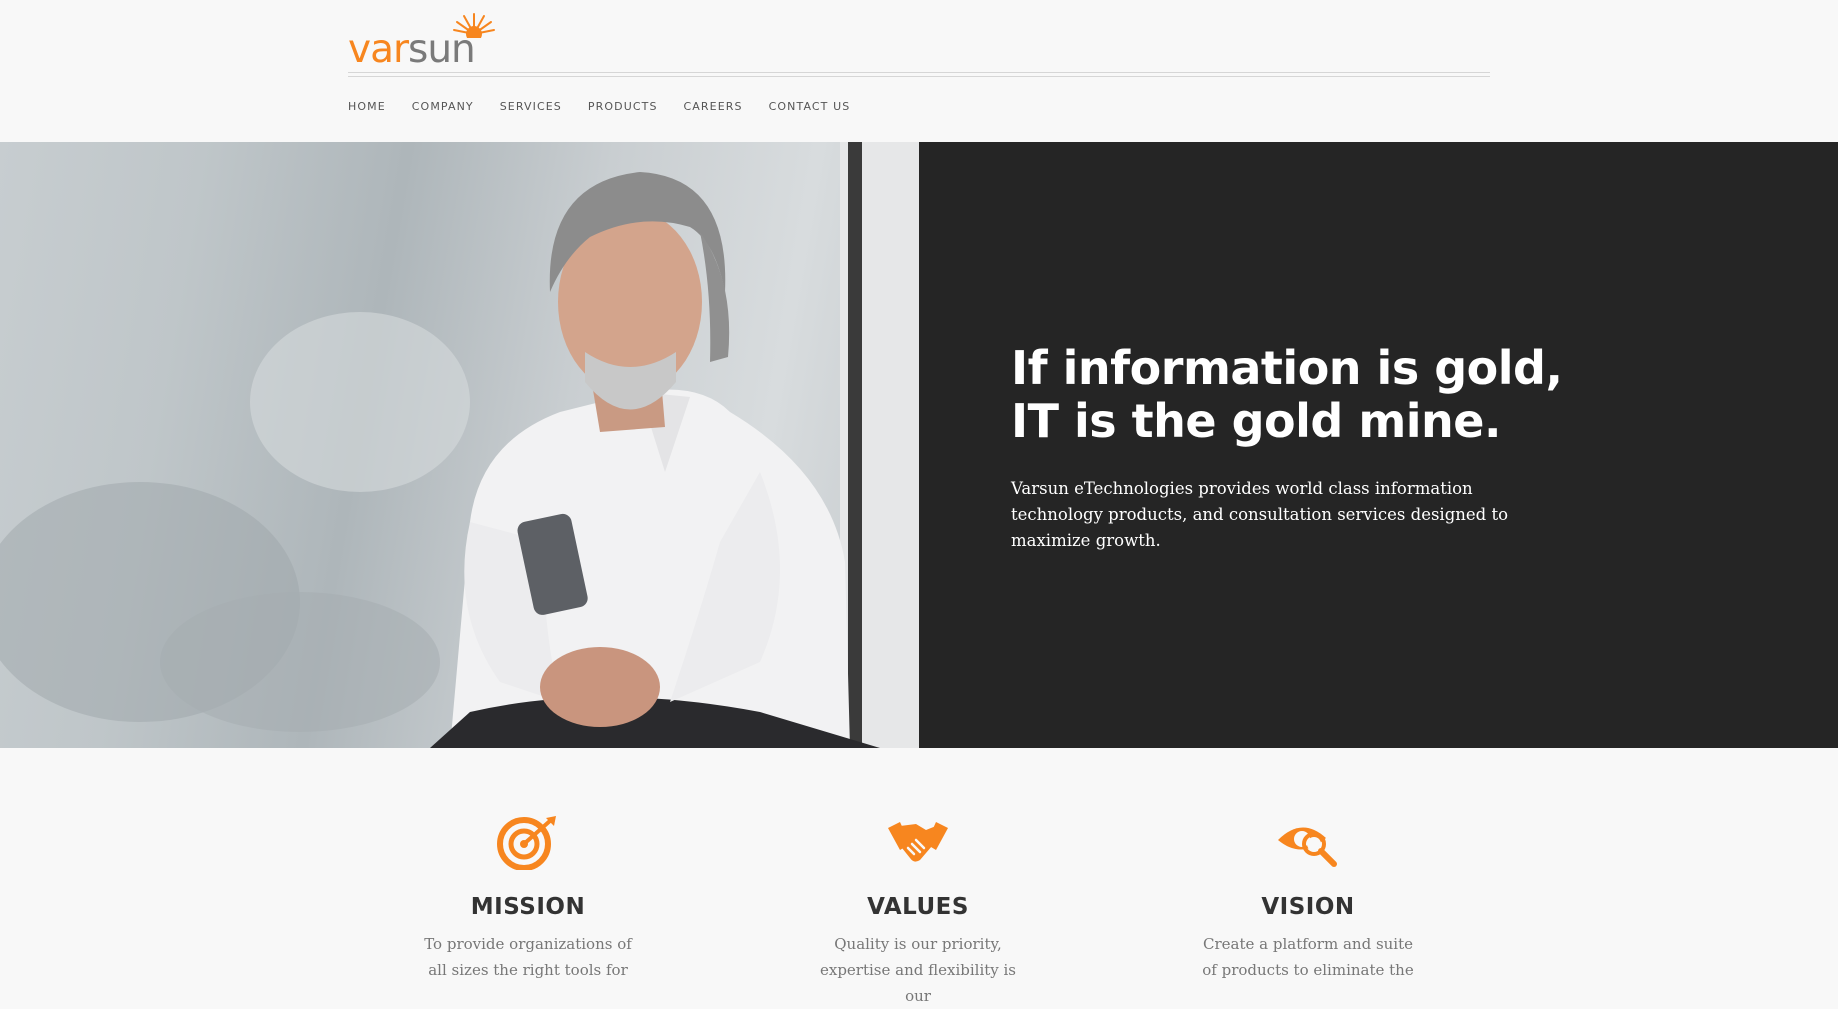  Describe the element at coordinates (442, 49) in the screenshot. I see `logo-sun: sun` at that location.